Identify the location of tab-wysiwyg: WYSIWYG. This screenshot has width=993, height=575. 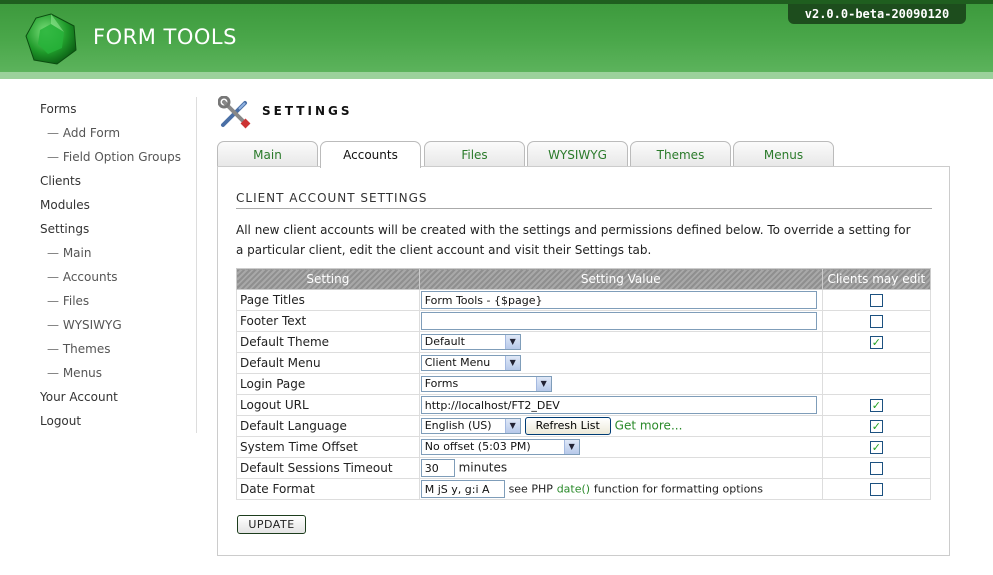
(577, 154).